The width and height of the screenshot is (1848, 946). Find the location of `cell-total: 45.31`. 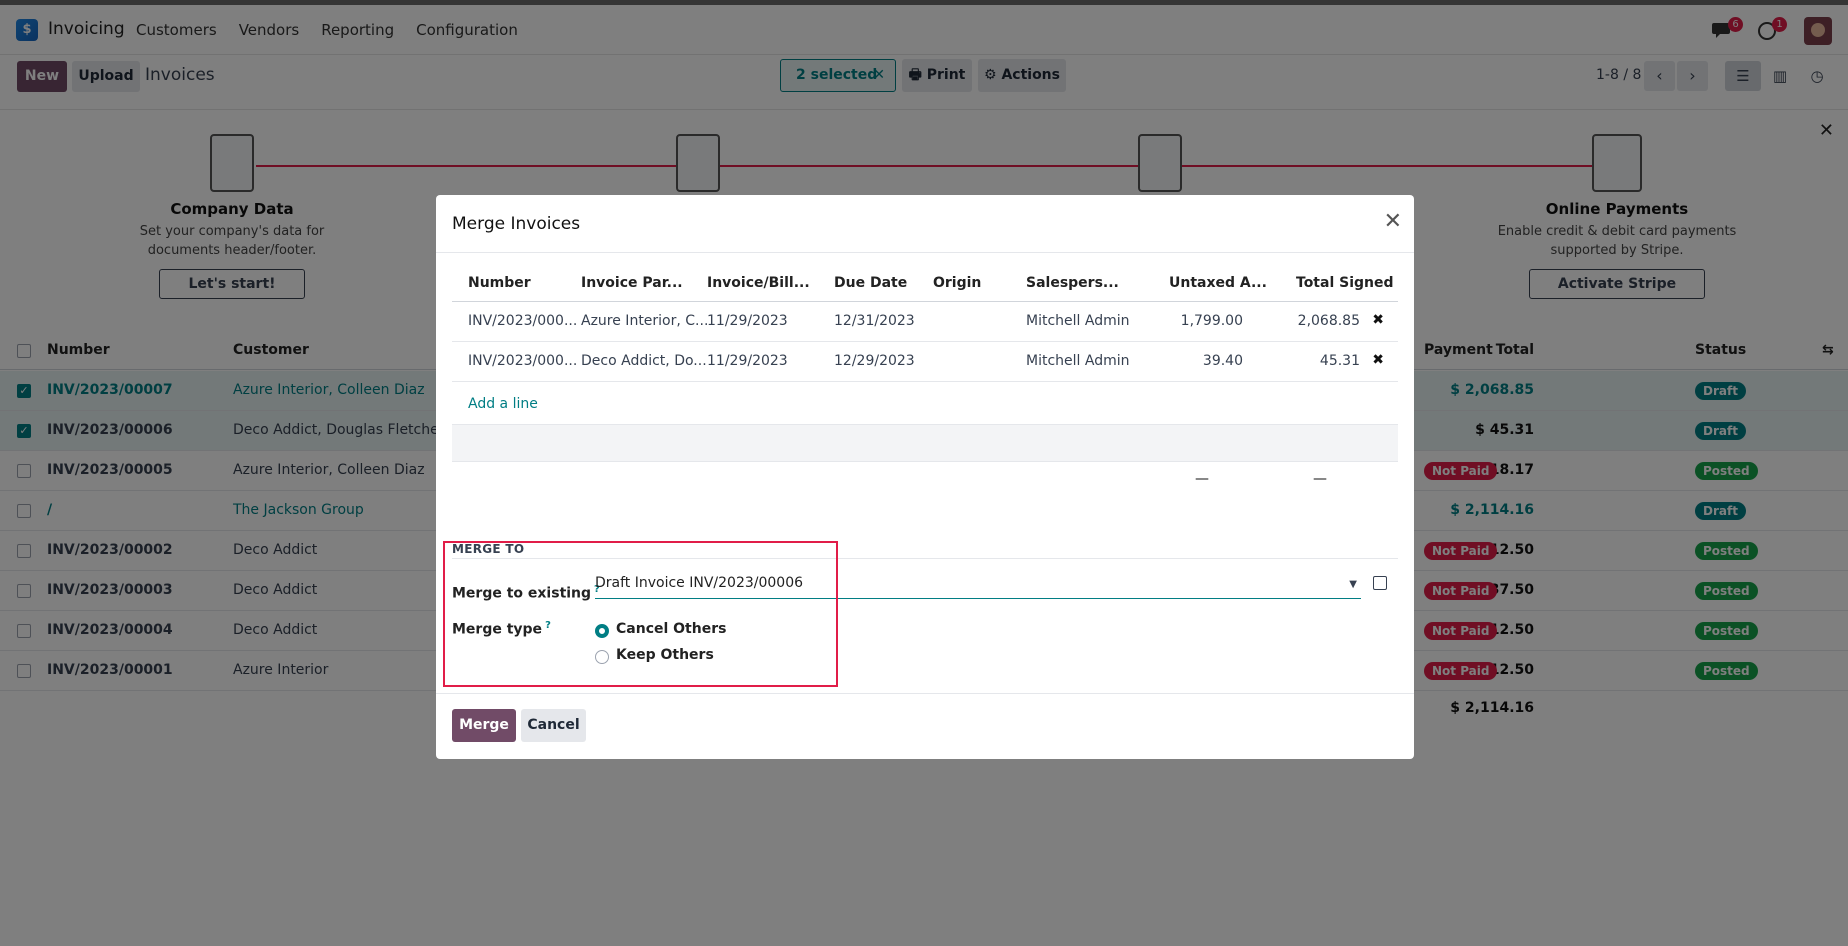

cell-total: 45.31 is located at coordinates (1339, 361).